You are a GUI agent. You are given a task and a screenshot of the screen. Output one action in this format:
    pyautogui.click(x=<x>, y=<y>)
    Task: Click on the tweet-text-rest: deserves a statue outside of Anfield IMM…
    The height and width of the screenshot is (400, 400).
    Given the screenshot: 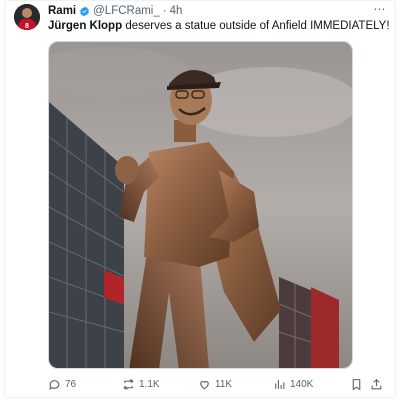 What is the action you would take?
    pyautogui.click(x=256, y=26)
    